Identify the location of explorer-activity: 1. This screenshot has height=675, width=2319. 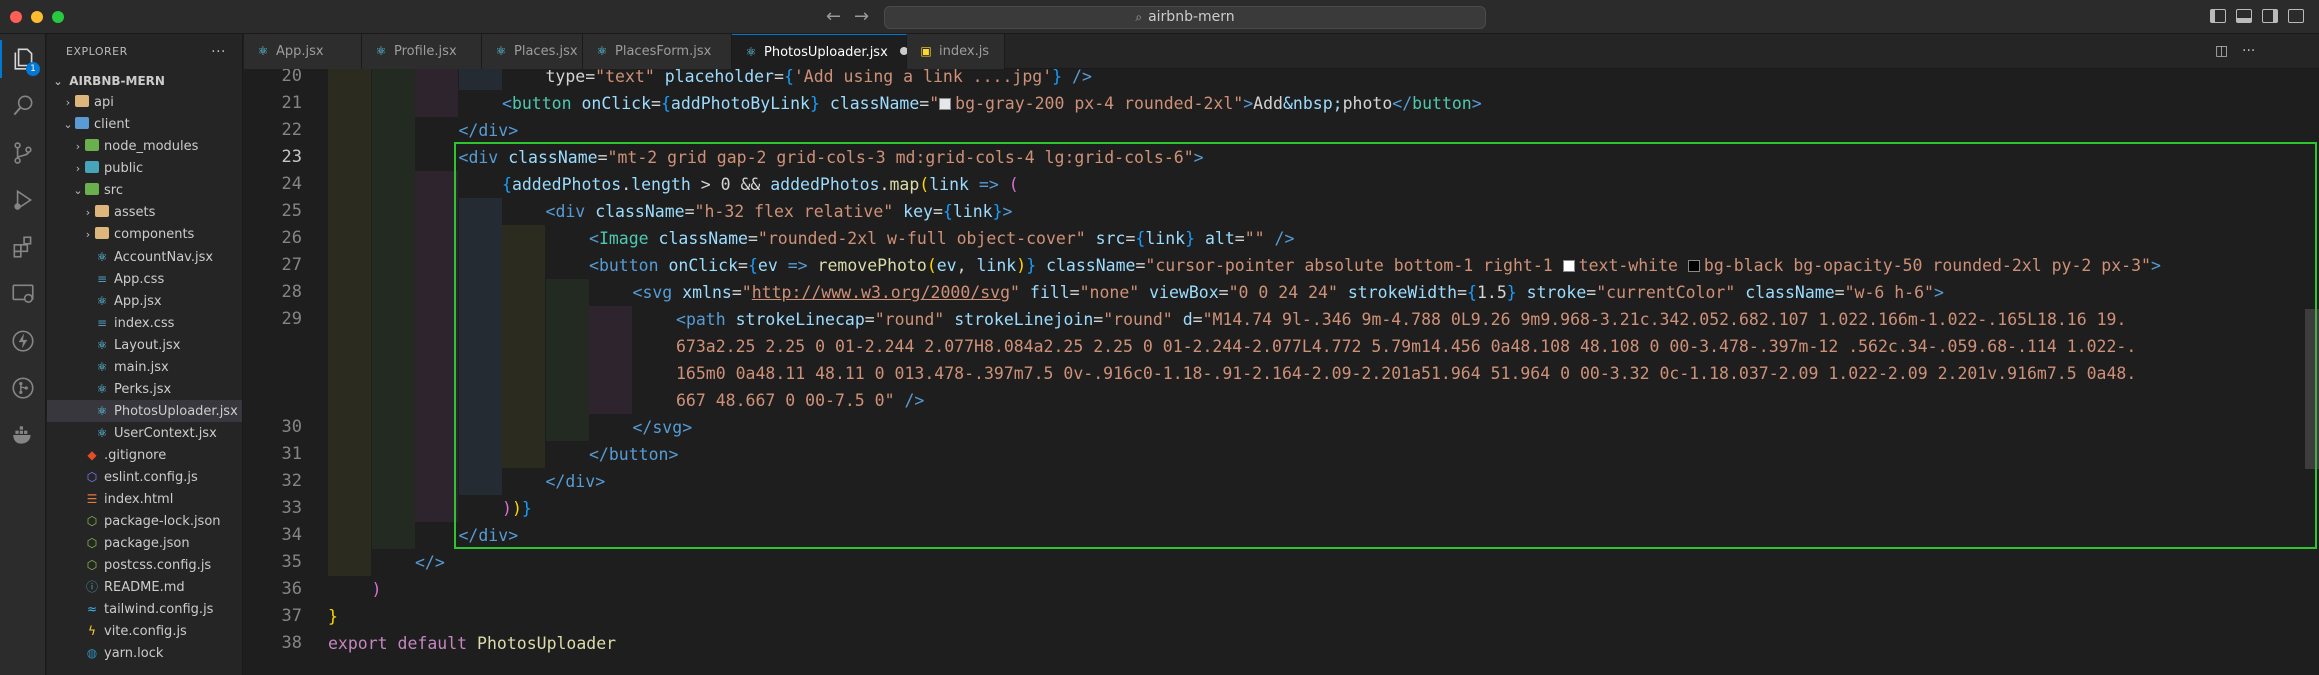
(23, 59).